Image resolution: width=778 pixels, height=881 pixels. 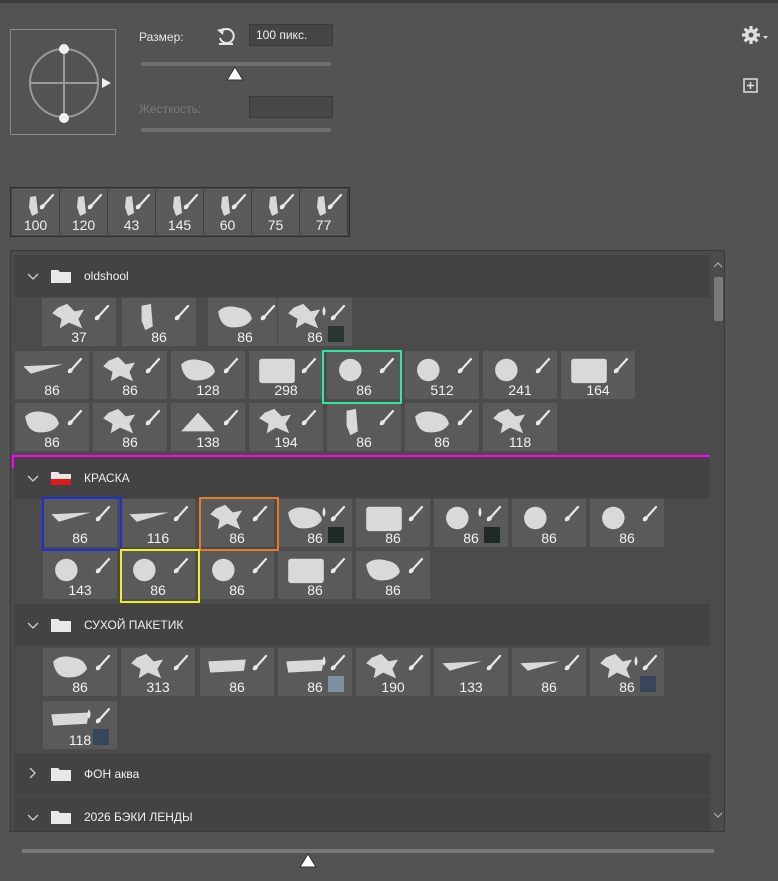 What do you see at coordinates (276, 212) in the screenshot?
I see `recent-brush-tile: 75` at bounding box center [276, 212].